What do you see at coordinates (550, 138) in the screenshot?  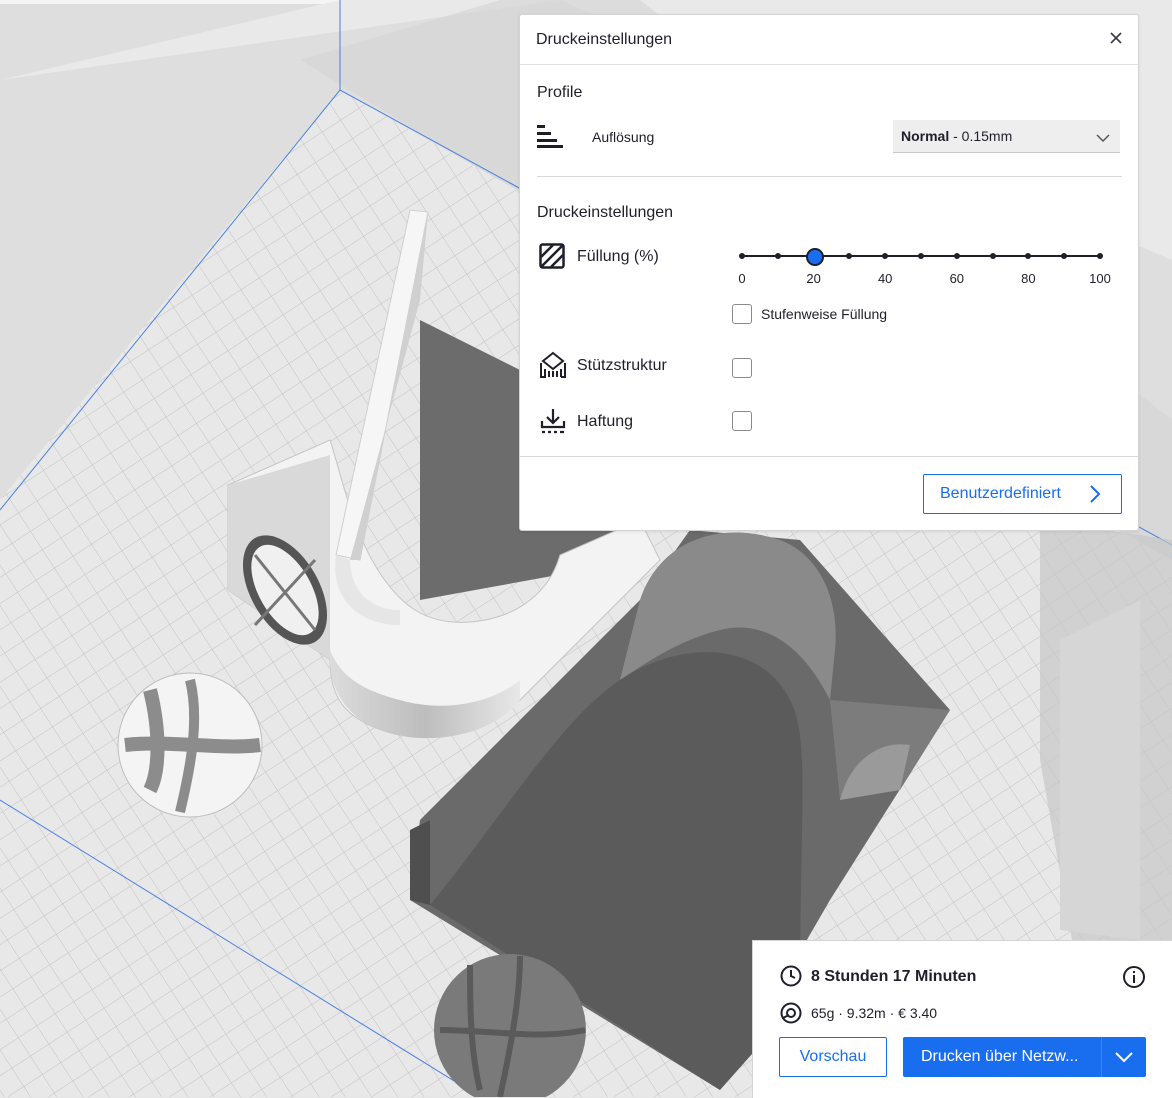 I see `resolution-bars-icon` at bounding box center [550, 138].